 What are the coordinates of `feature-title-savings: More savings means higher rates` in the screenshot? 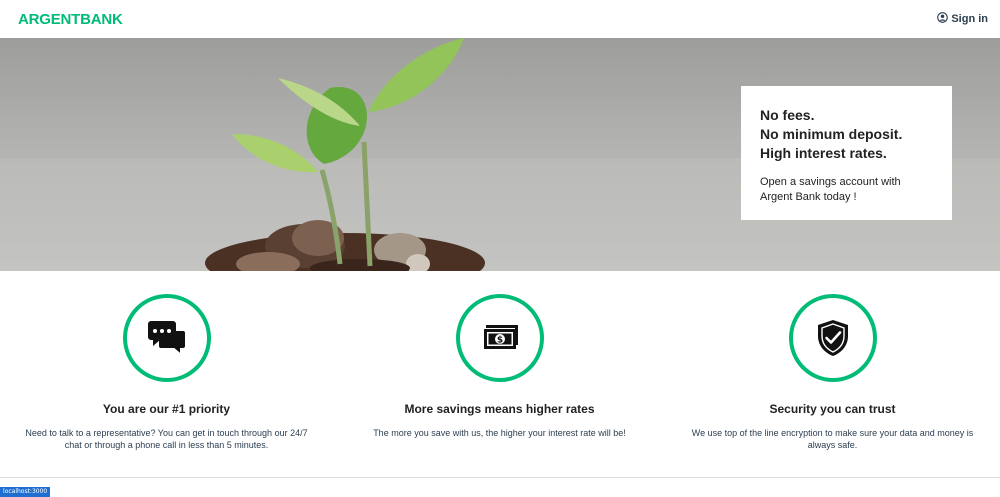 It's located at (499, 409).